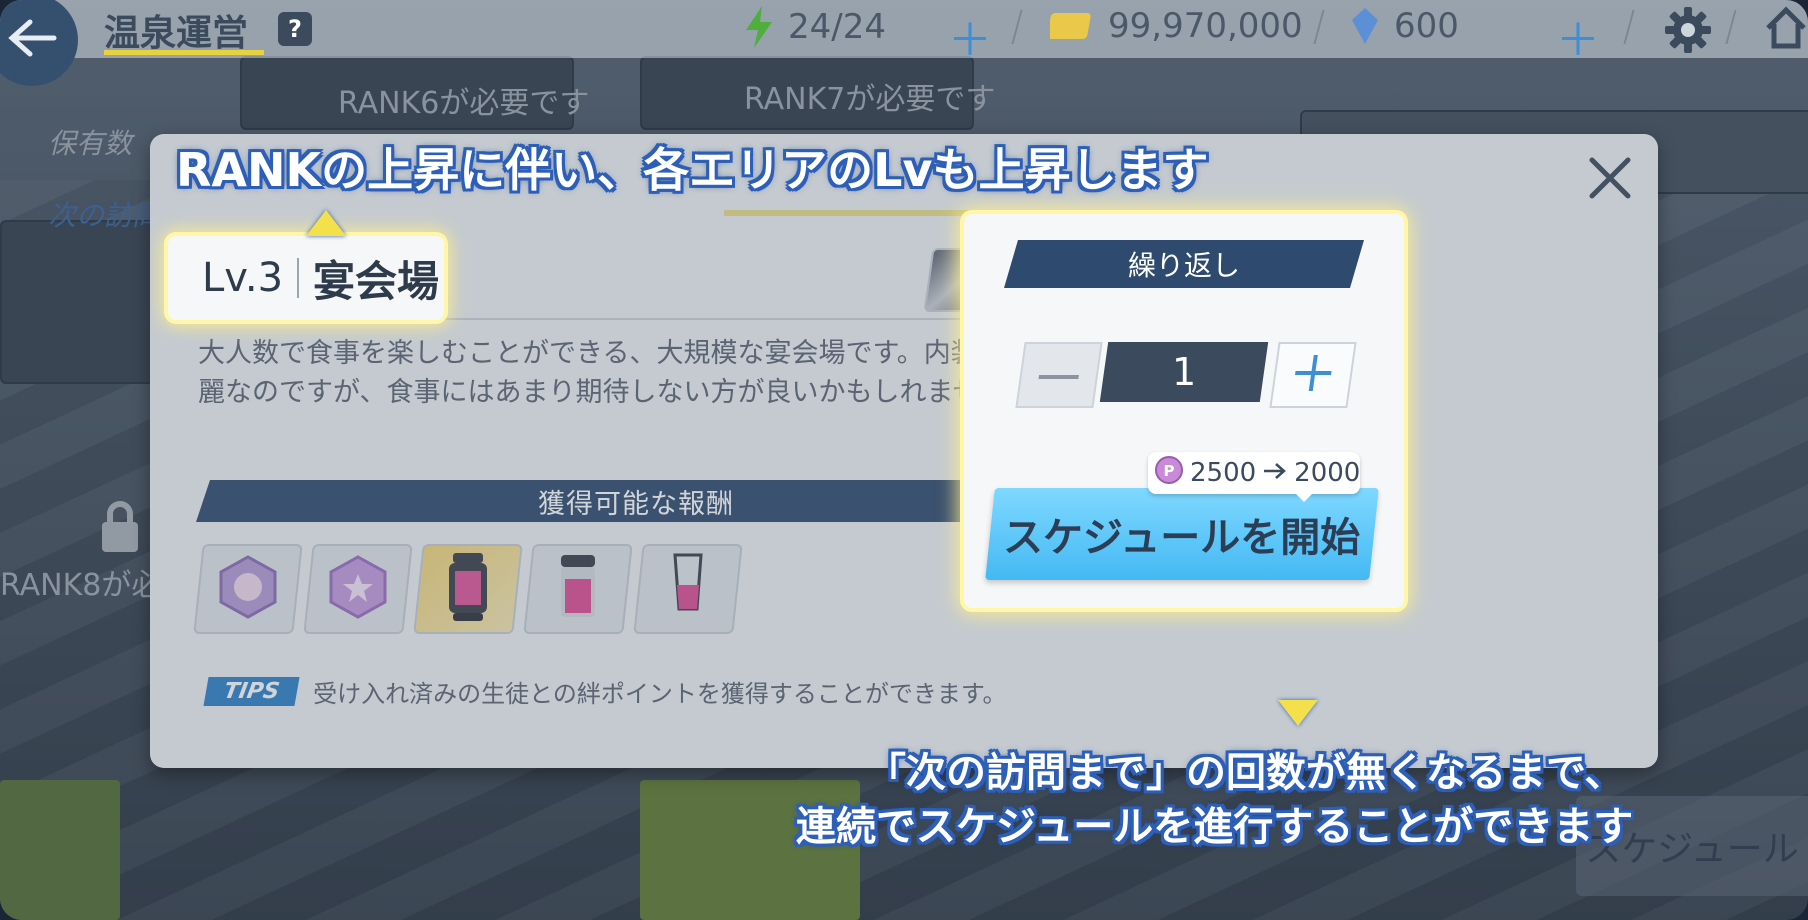  What do you see at coordinates (759, 27) in the screenshot?
I see `ap-bolt-icon` at bounding box center [759, 27].